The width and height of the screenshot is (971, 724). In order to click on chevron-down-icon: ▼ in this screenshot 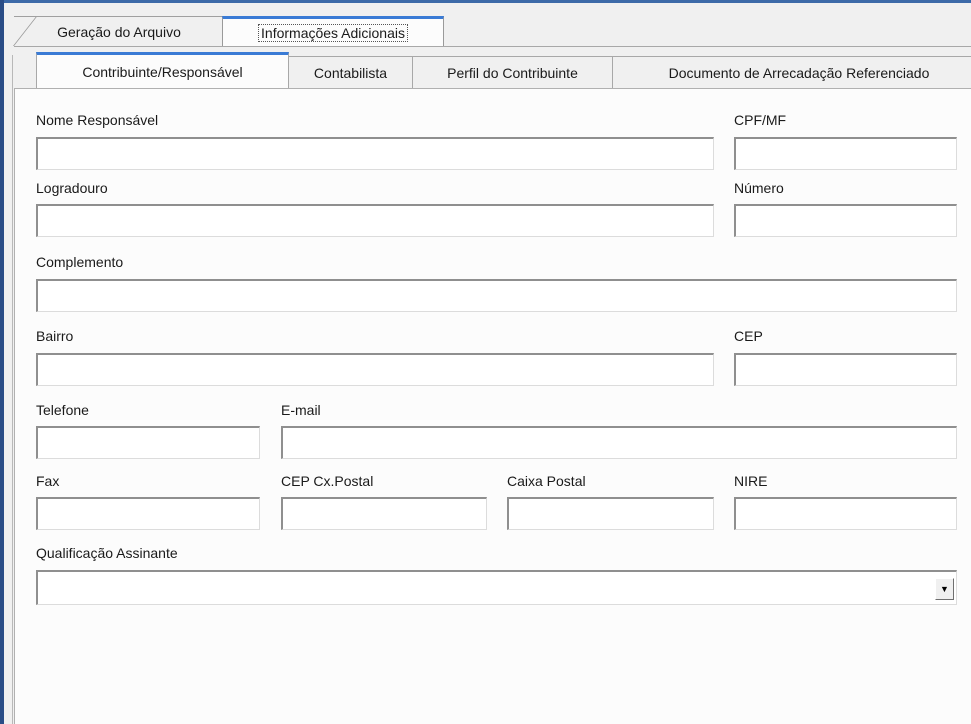, I will do `click(944, 588)`.